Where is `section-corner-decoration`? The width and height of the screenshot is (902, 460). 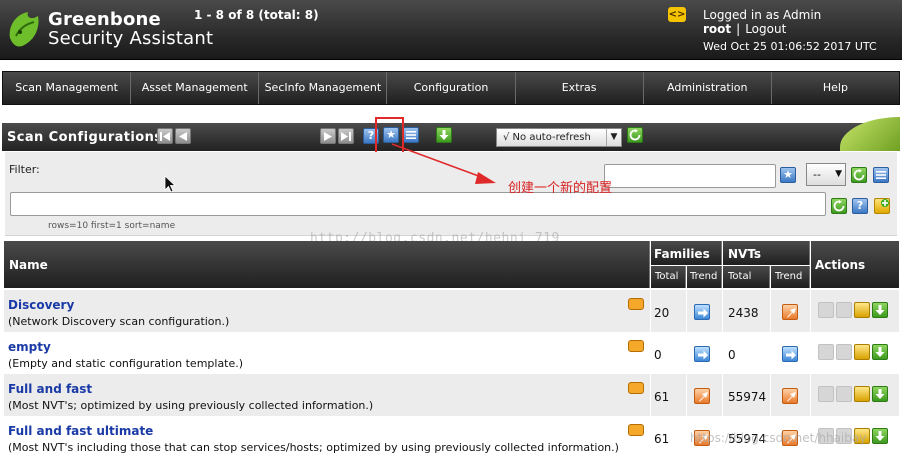
section-corner-decoration is located at coordinates (870, 134).